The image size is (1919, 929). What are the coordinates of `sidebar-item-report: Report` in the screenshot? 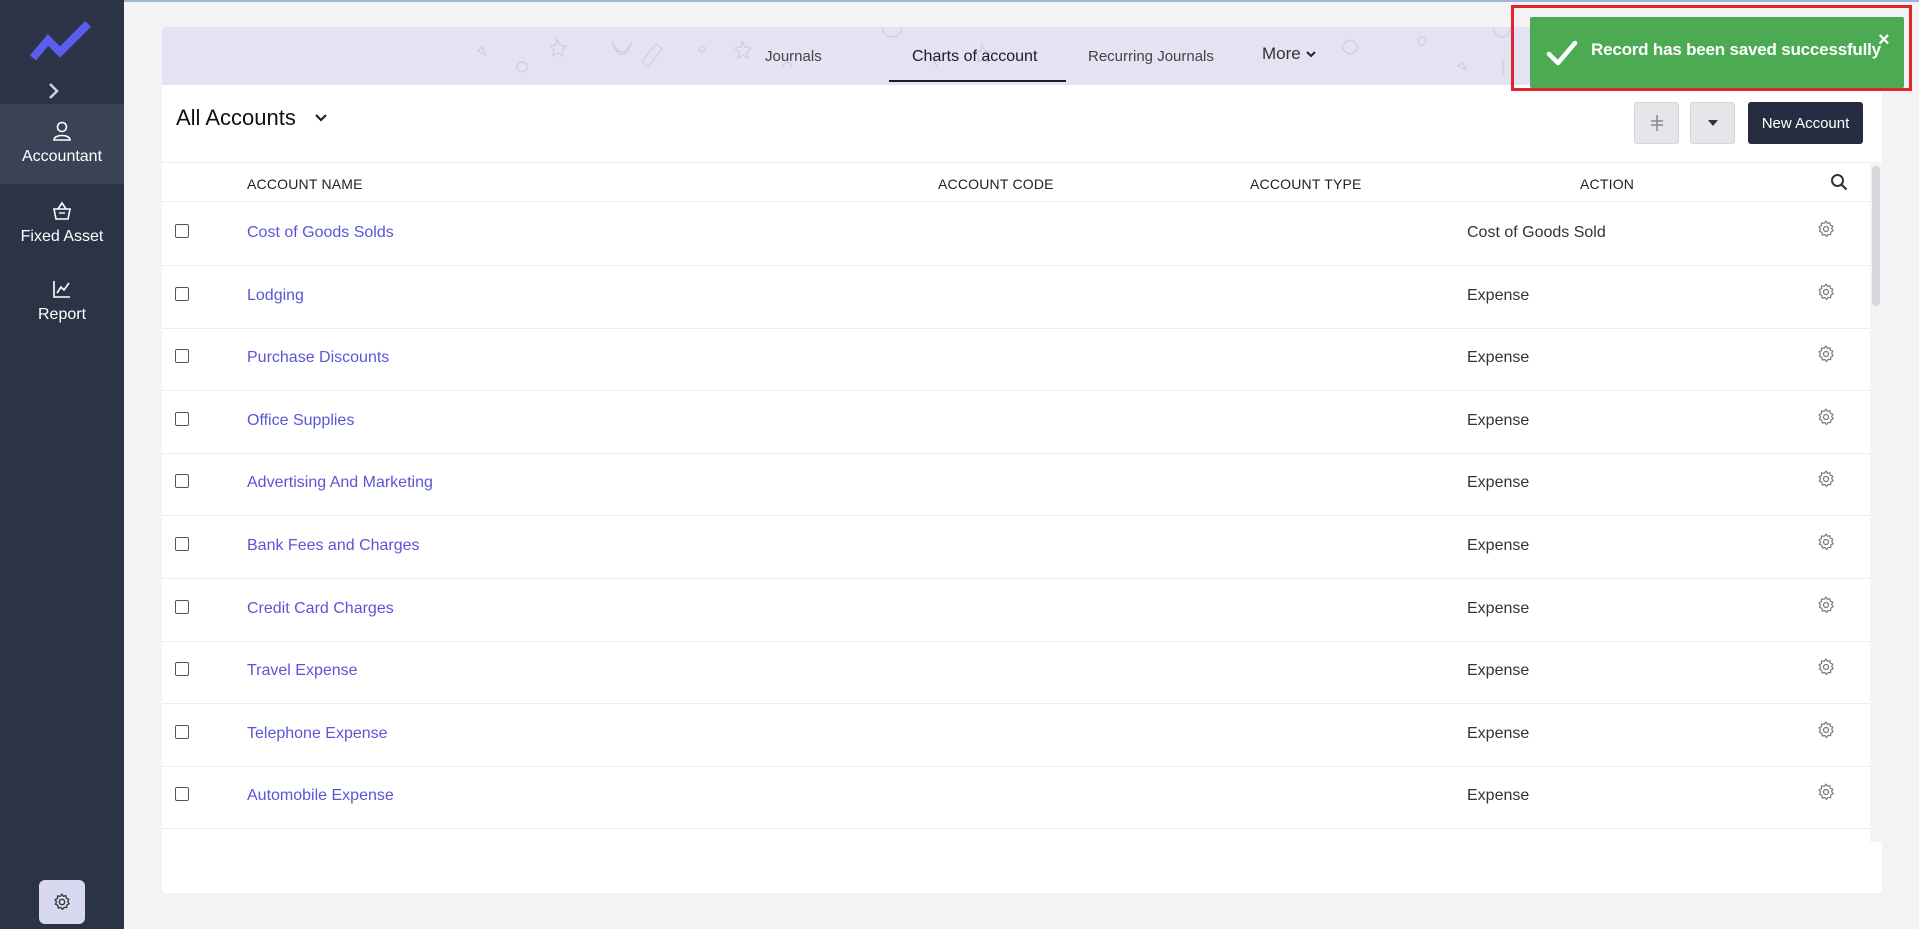 It's located at (62, 308).